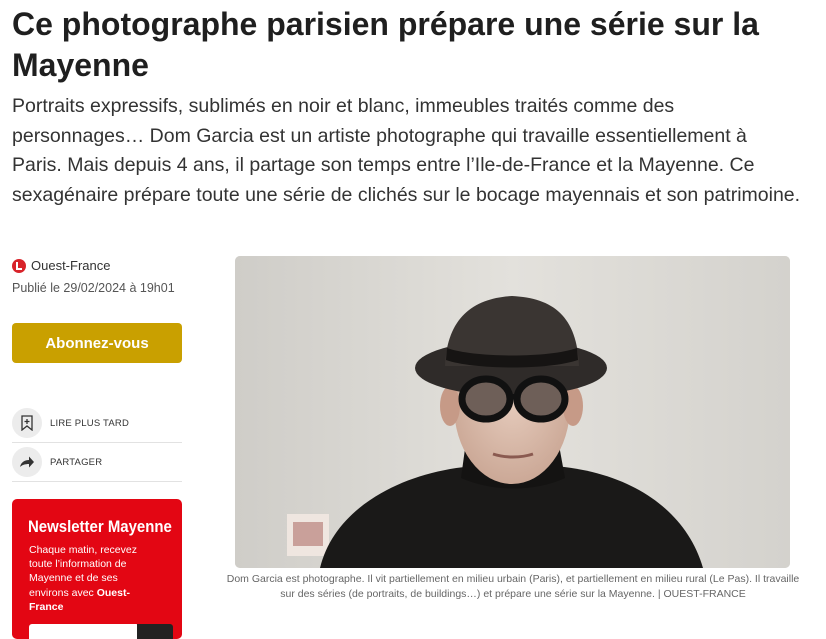 This screenshot has width=826, height=639. I want to click on source-line: Ouest-France, so click(61, 265).